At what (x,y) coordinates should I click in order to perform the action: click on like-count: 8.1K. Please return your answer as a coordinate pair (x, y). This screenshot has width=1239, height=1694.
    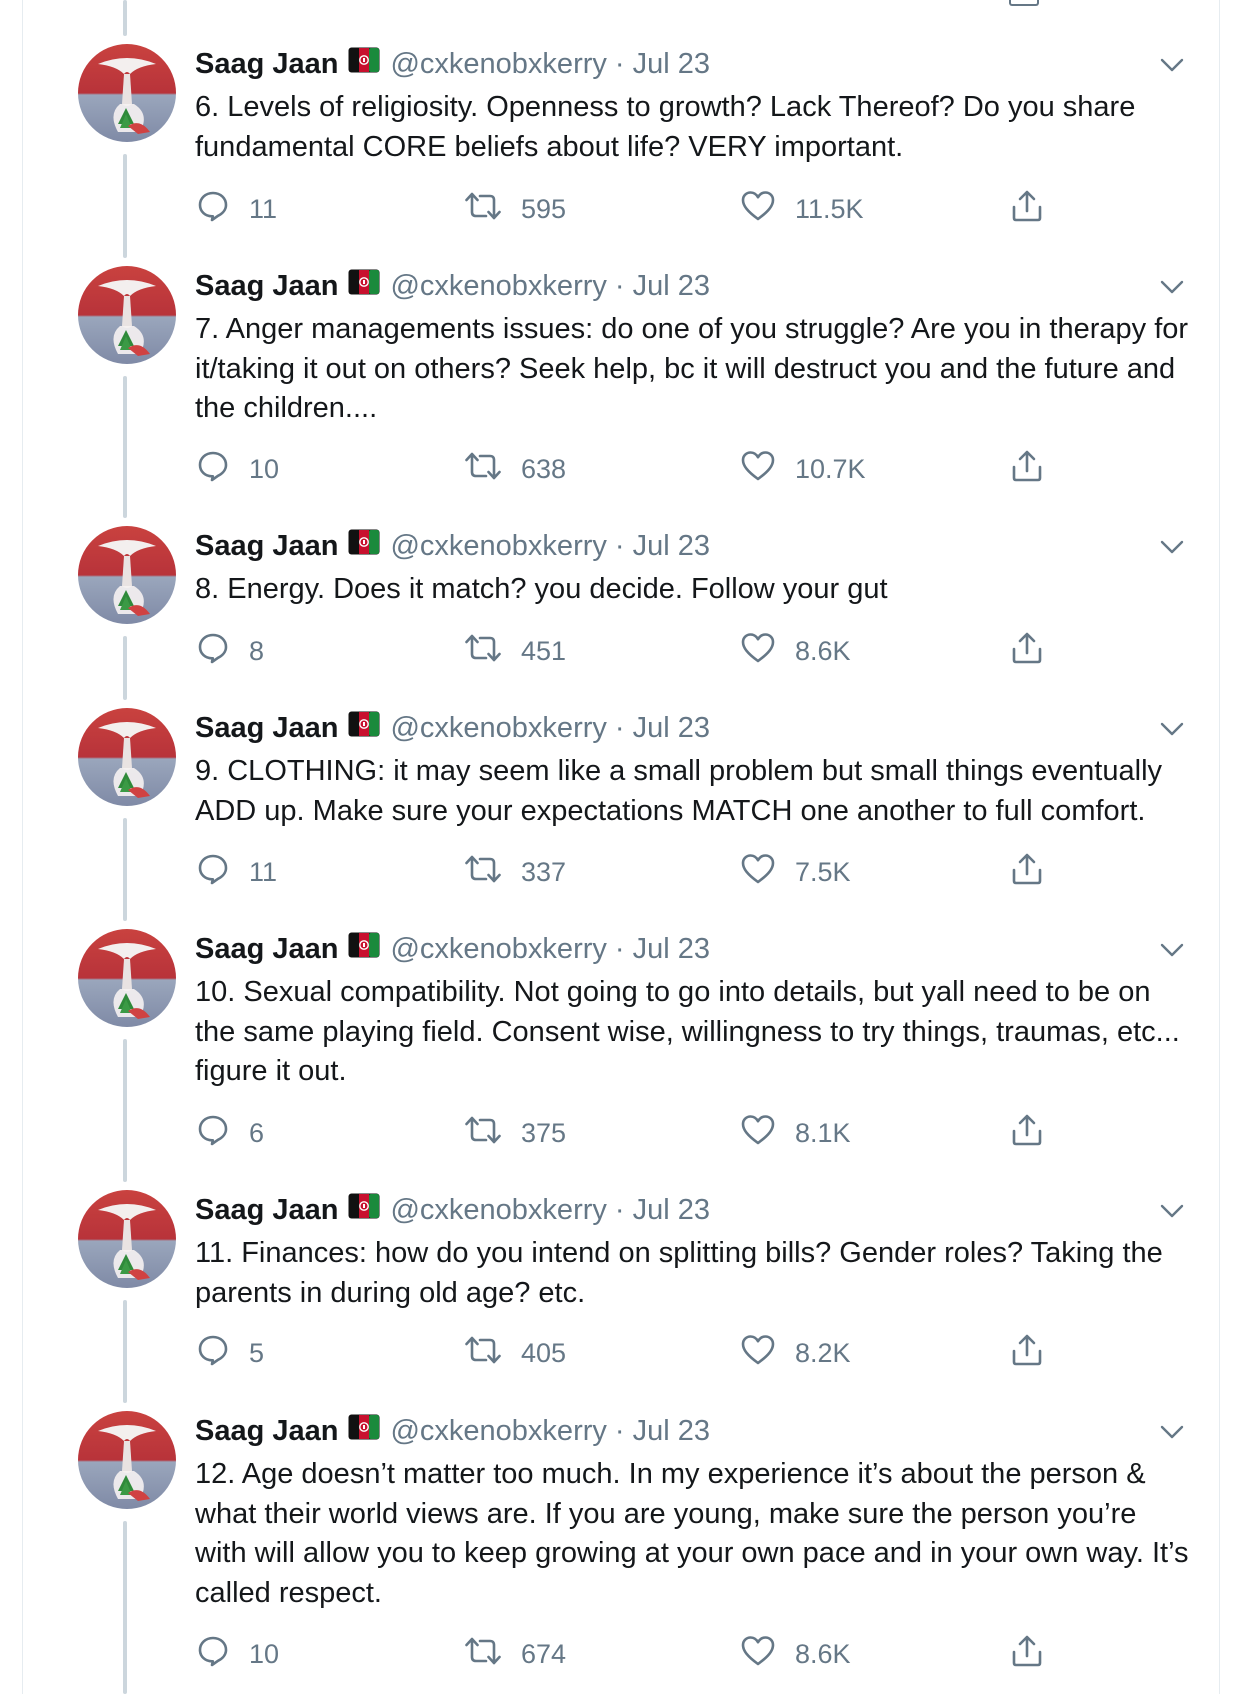
    Looking at the image, I should click on (823, 1132).